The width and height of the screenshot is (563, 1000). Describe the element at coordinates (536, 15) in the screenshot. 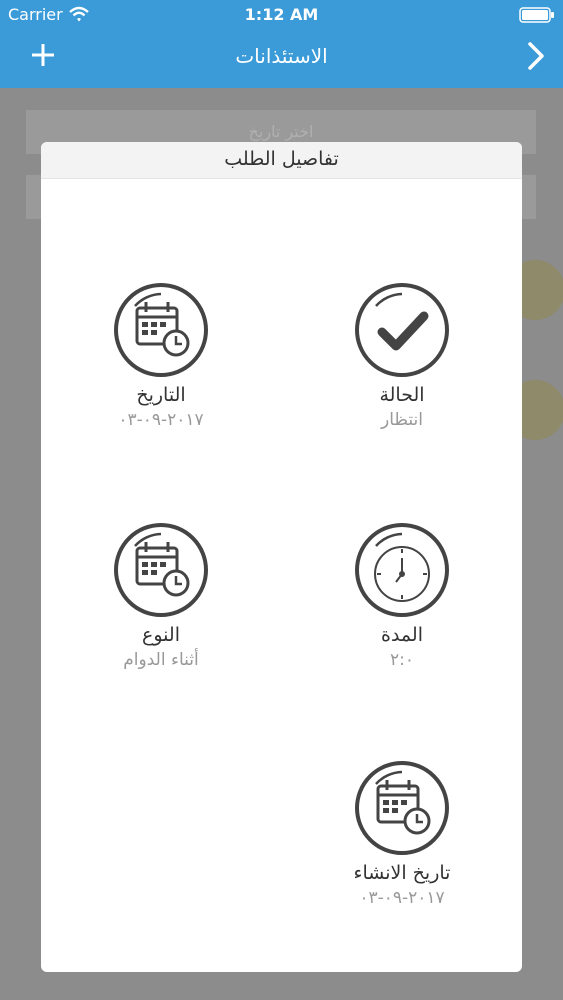

I see `battery-icon` at that location.